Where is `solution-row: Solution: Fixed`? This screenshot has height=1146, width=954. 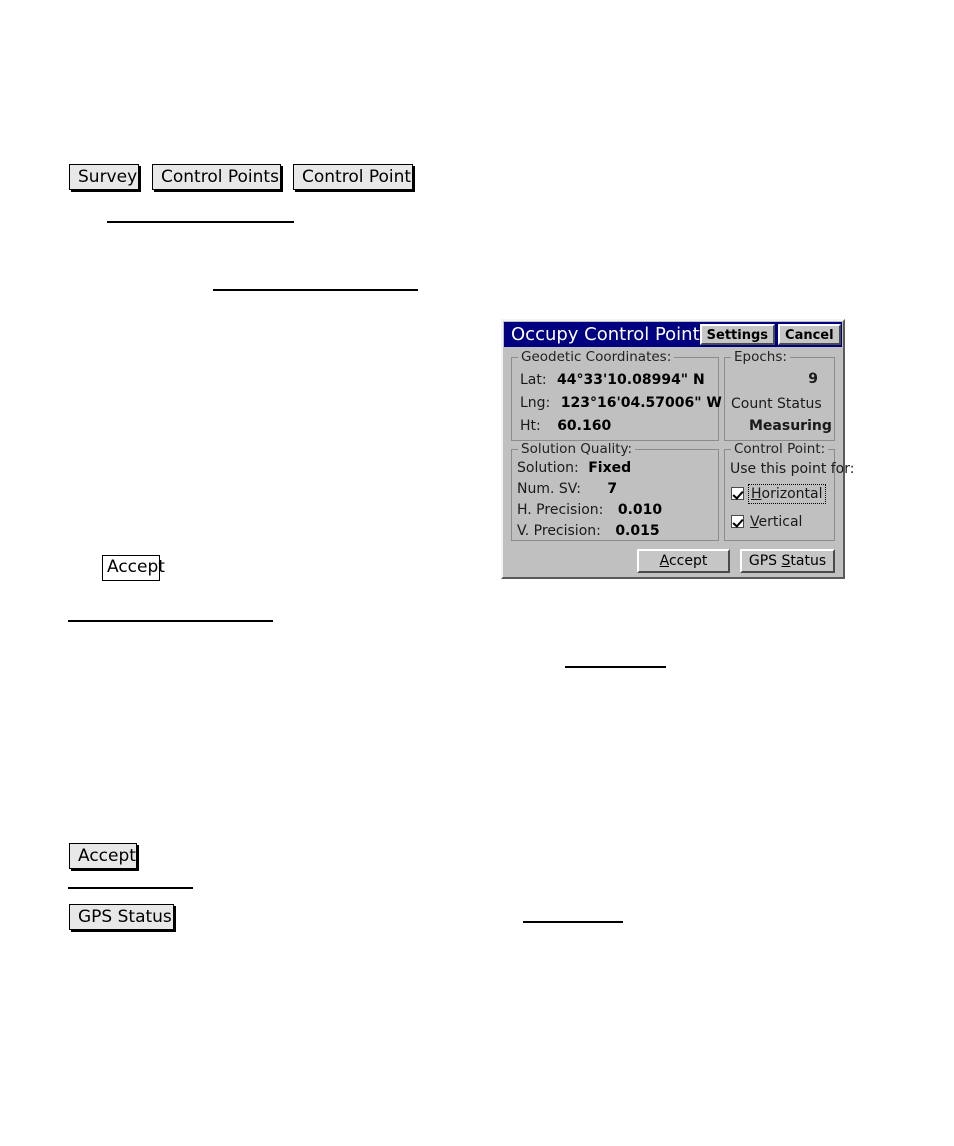
solution-row: Solution: Fixed is located at coordinates (574, 468).